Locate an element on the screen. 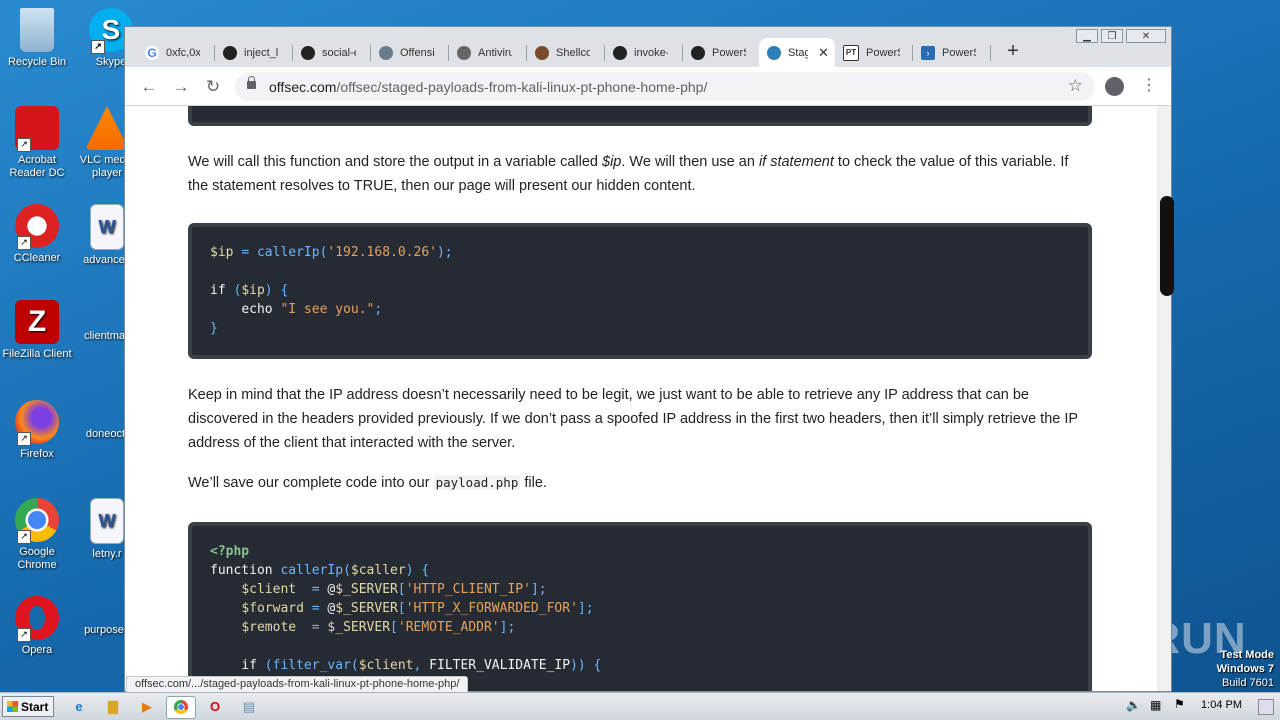  tab: social-e is located at coordinates (332, 52).